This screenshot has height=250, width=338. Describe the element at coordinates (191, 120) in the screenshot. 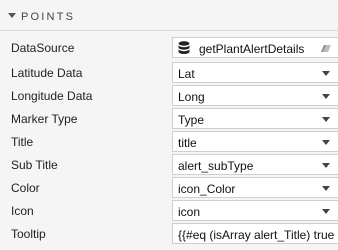

I see `marker-type-value: Type` at that location.